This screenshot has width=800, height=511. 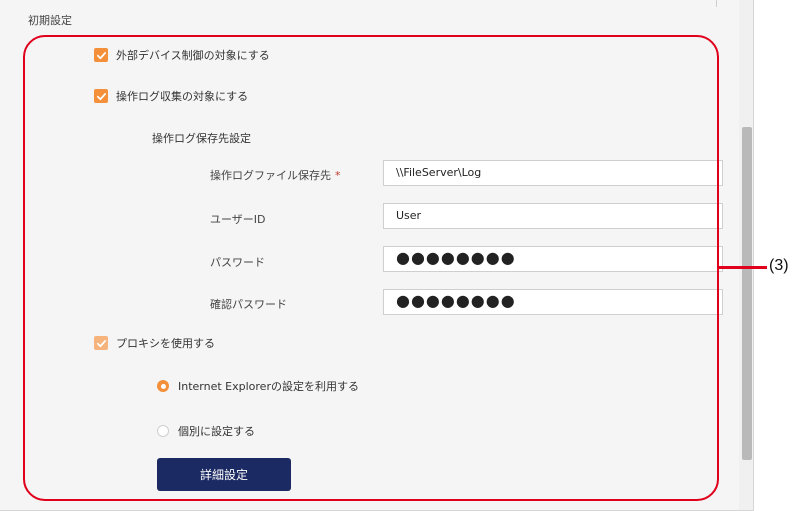 What do you see at coordinates (193, 55) in the screenshot?
I see `external-device-label: 外部デバイス制御の対象にする` at bounding box center [193, 55].